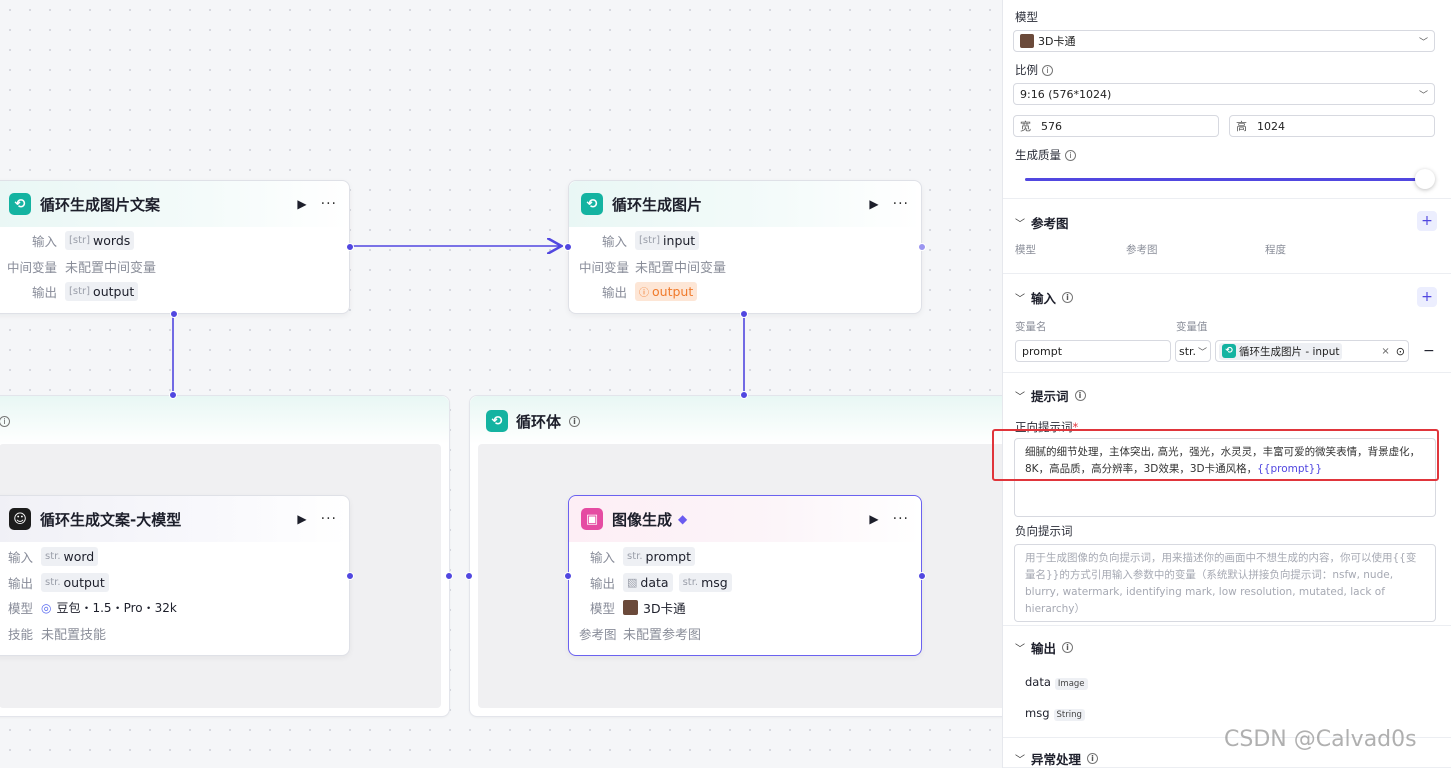 Image resolution: width=1451 pixels, height=768 pixels. What do you see at coordinates (102, 292) in the screenshot?
I see `output-var-tag: [str] output` at bounding box center [102, 292].